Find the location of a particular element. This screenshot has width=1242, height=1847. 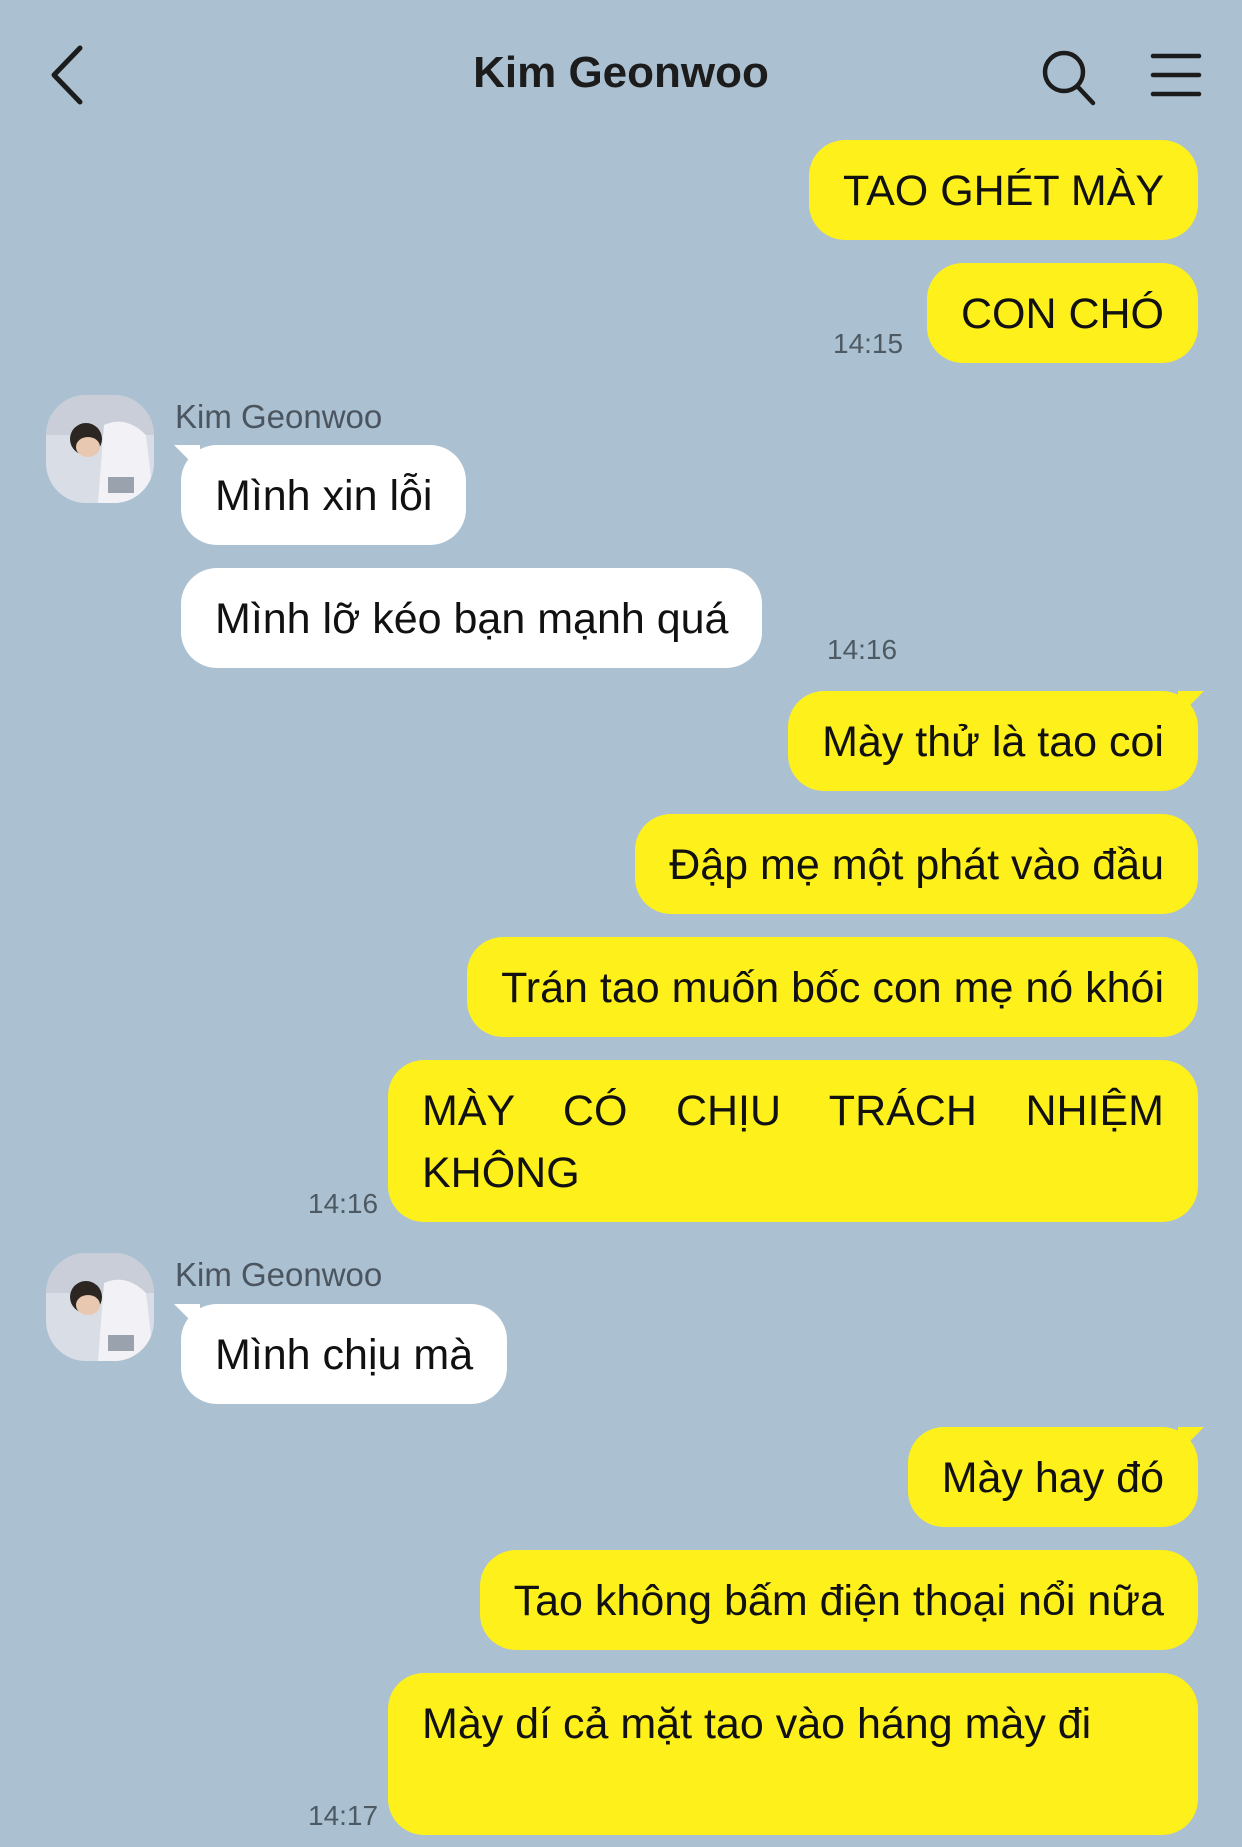

message-bubble-received: Mình chịu mà is located at coordinates (344, 1354).